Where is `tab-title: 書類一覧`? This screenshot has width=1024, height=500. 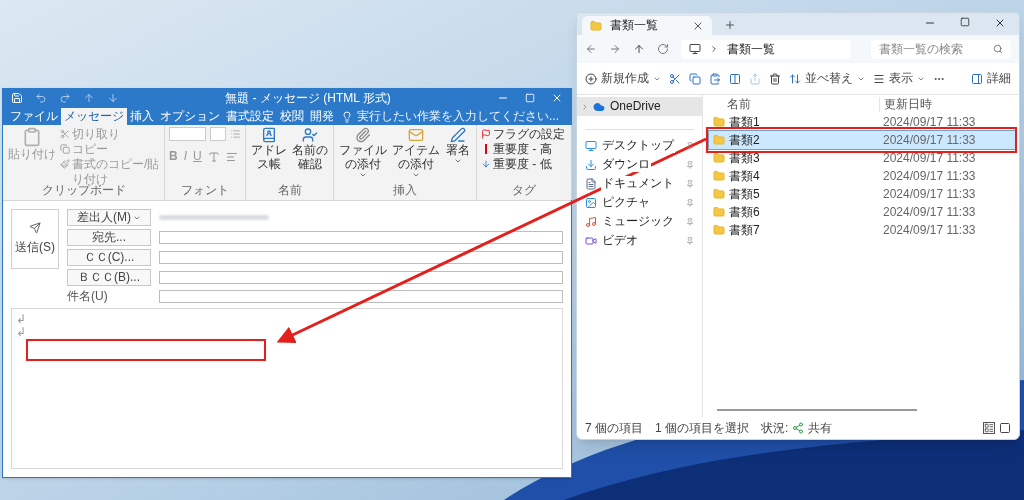 tab-title: 書類一覧 is located at coordinates (634, 25).